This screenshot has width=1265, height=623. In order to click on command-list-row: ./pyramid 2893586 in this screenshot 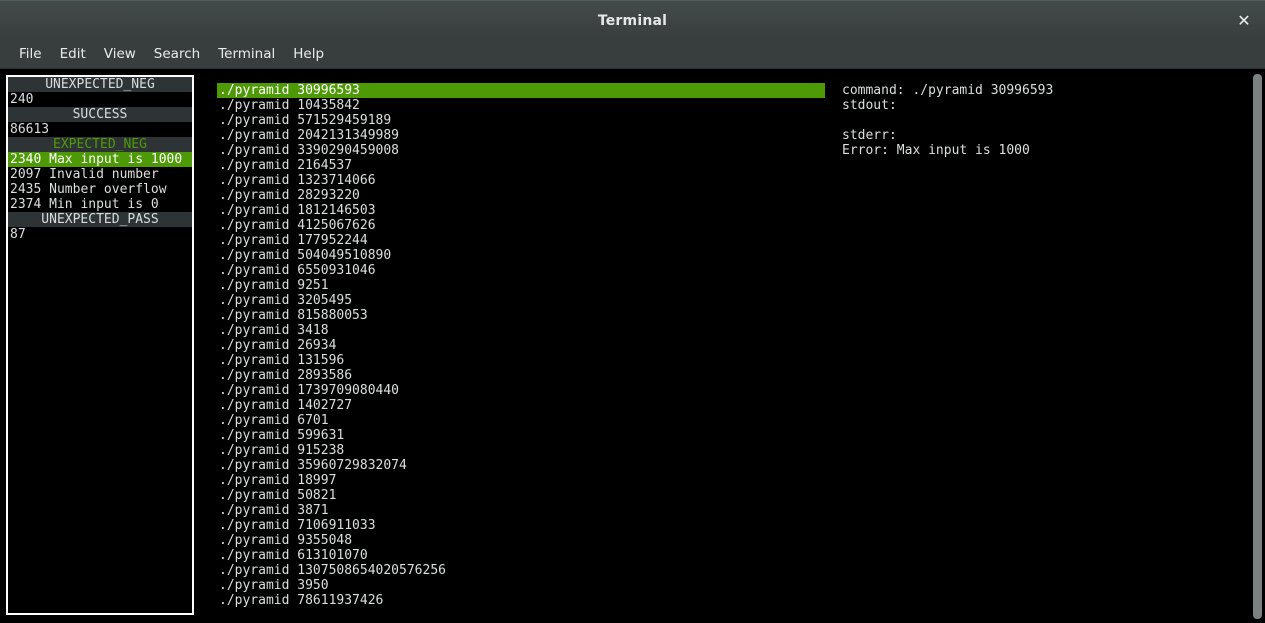, I will do `click(521, 375)`.